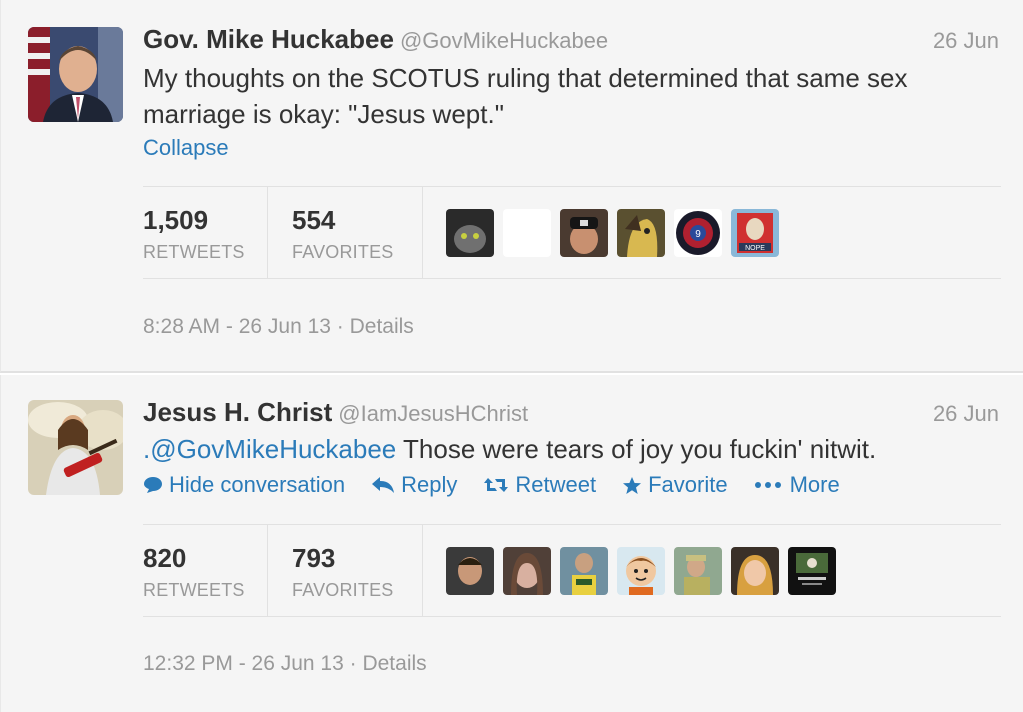 This screenshot has height=712, width=1023. I want to click on favorite-button: Favorite, so click(675, 485).